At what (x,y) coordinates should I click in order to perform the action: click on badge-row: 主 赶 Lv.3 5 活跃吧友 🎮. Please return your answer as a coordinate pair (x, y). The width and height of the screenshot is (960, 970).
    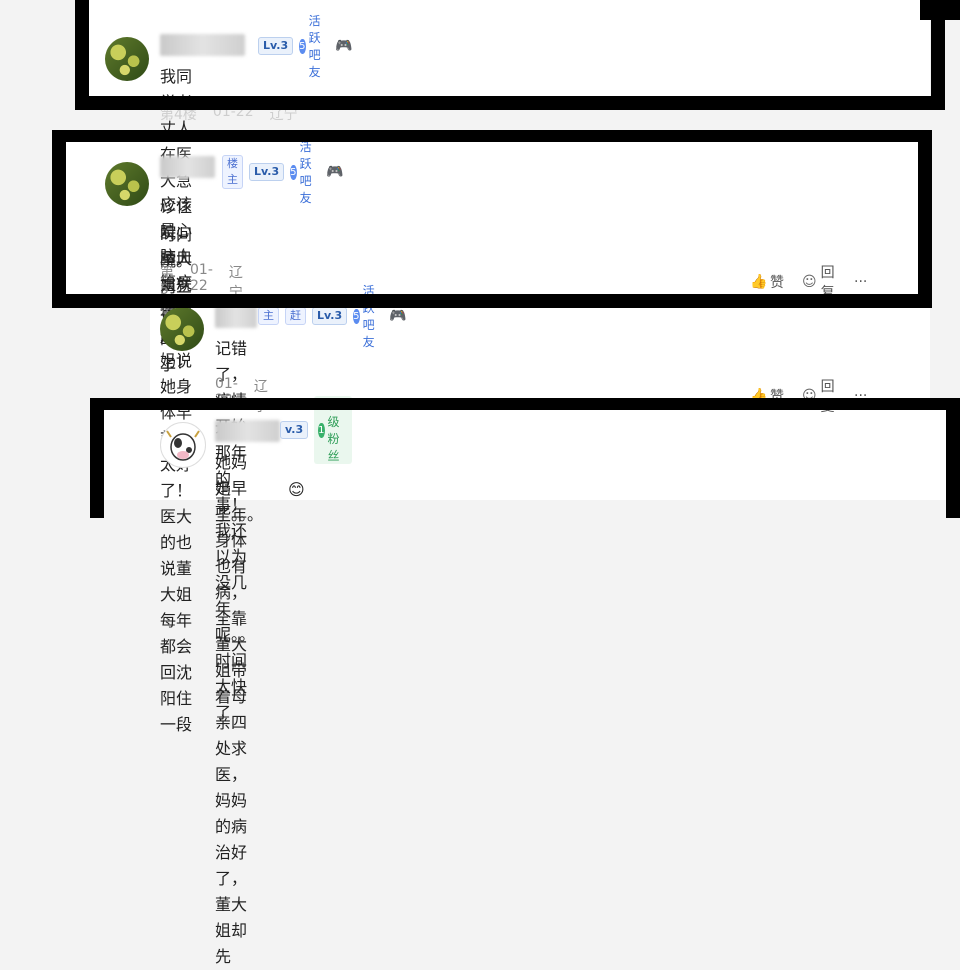
    Looking at the image, I should click on (332, 316).